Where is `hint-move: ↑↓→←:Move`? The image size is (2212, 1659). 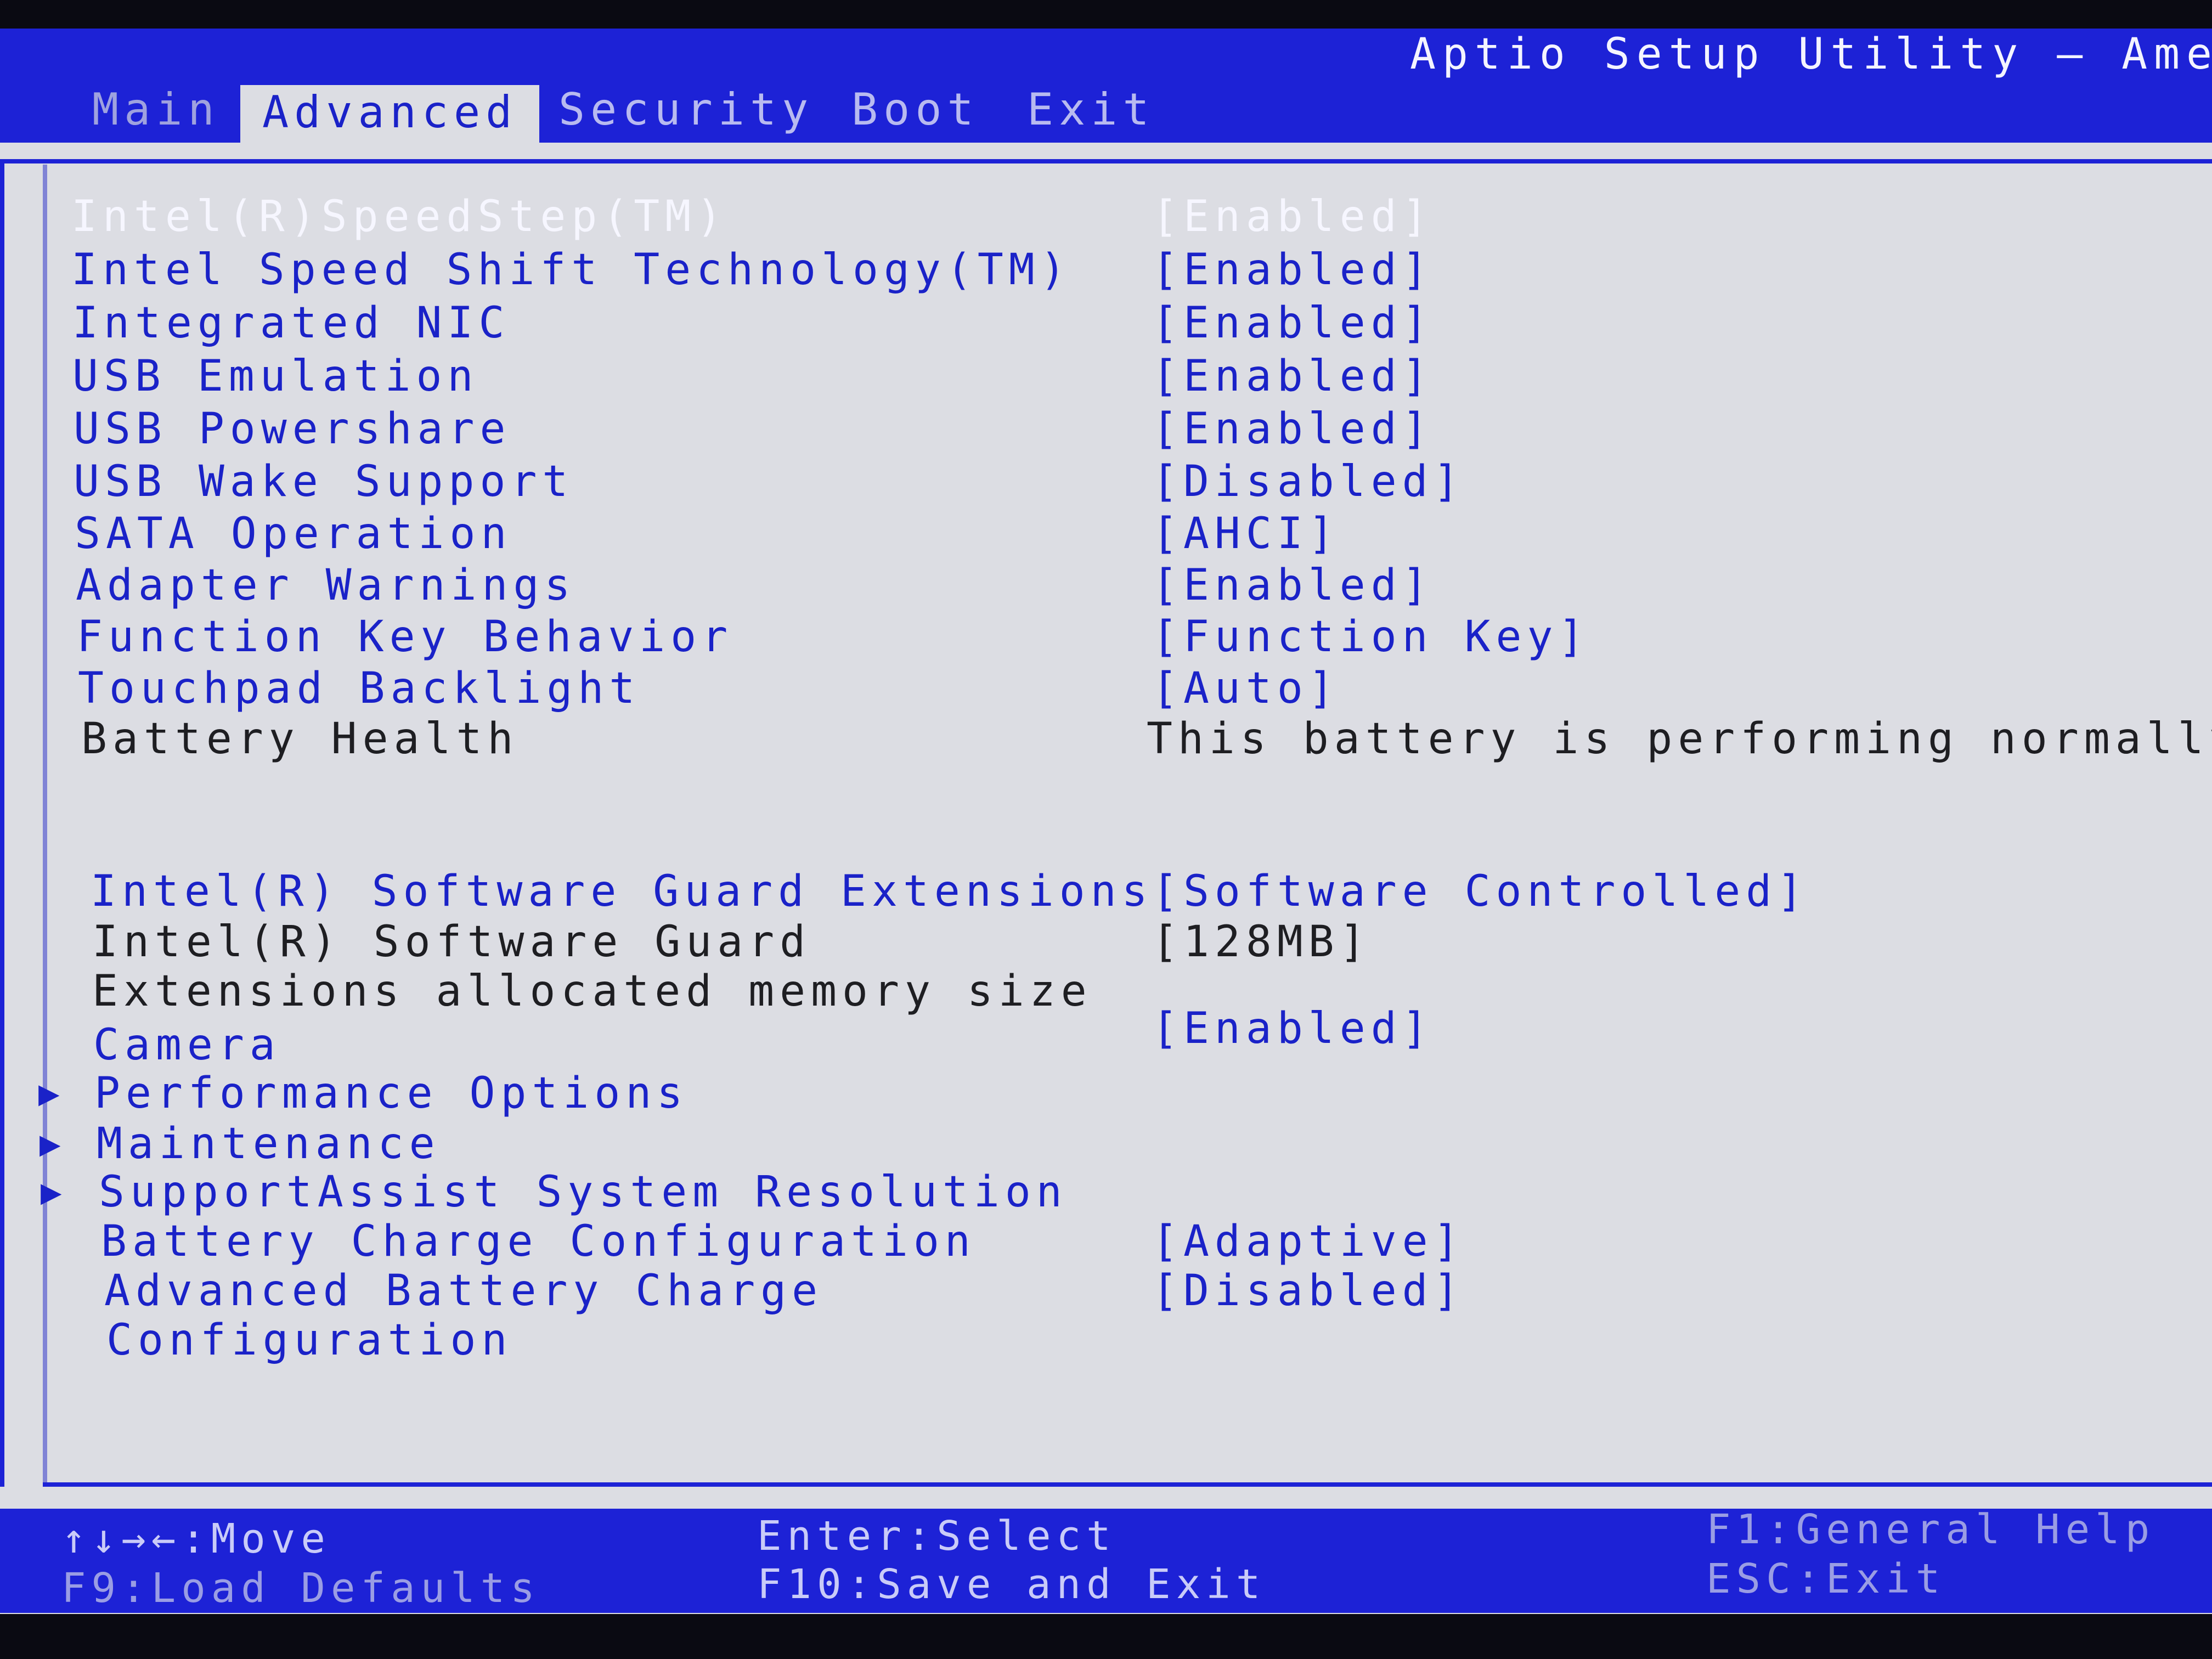
hint-move: ↑↓→←:Move is located at coordinates (196, 1538).